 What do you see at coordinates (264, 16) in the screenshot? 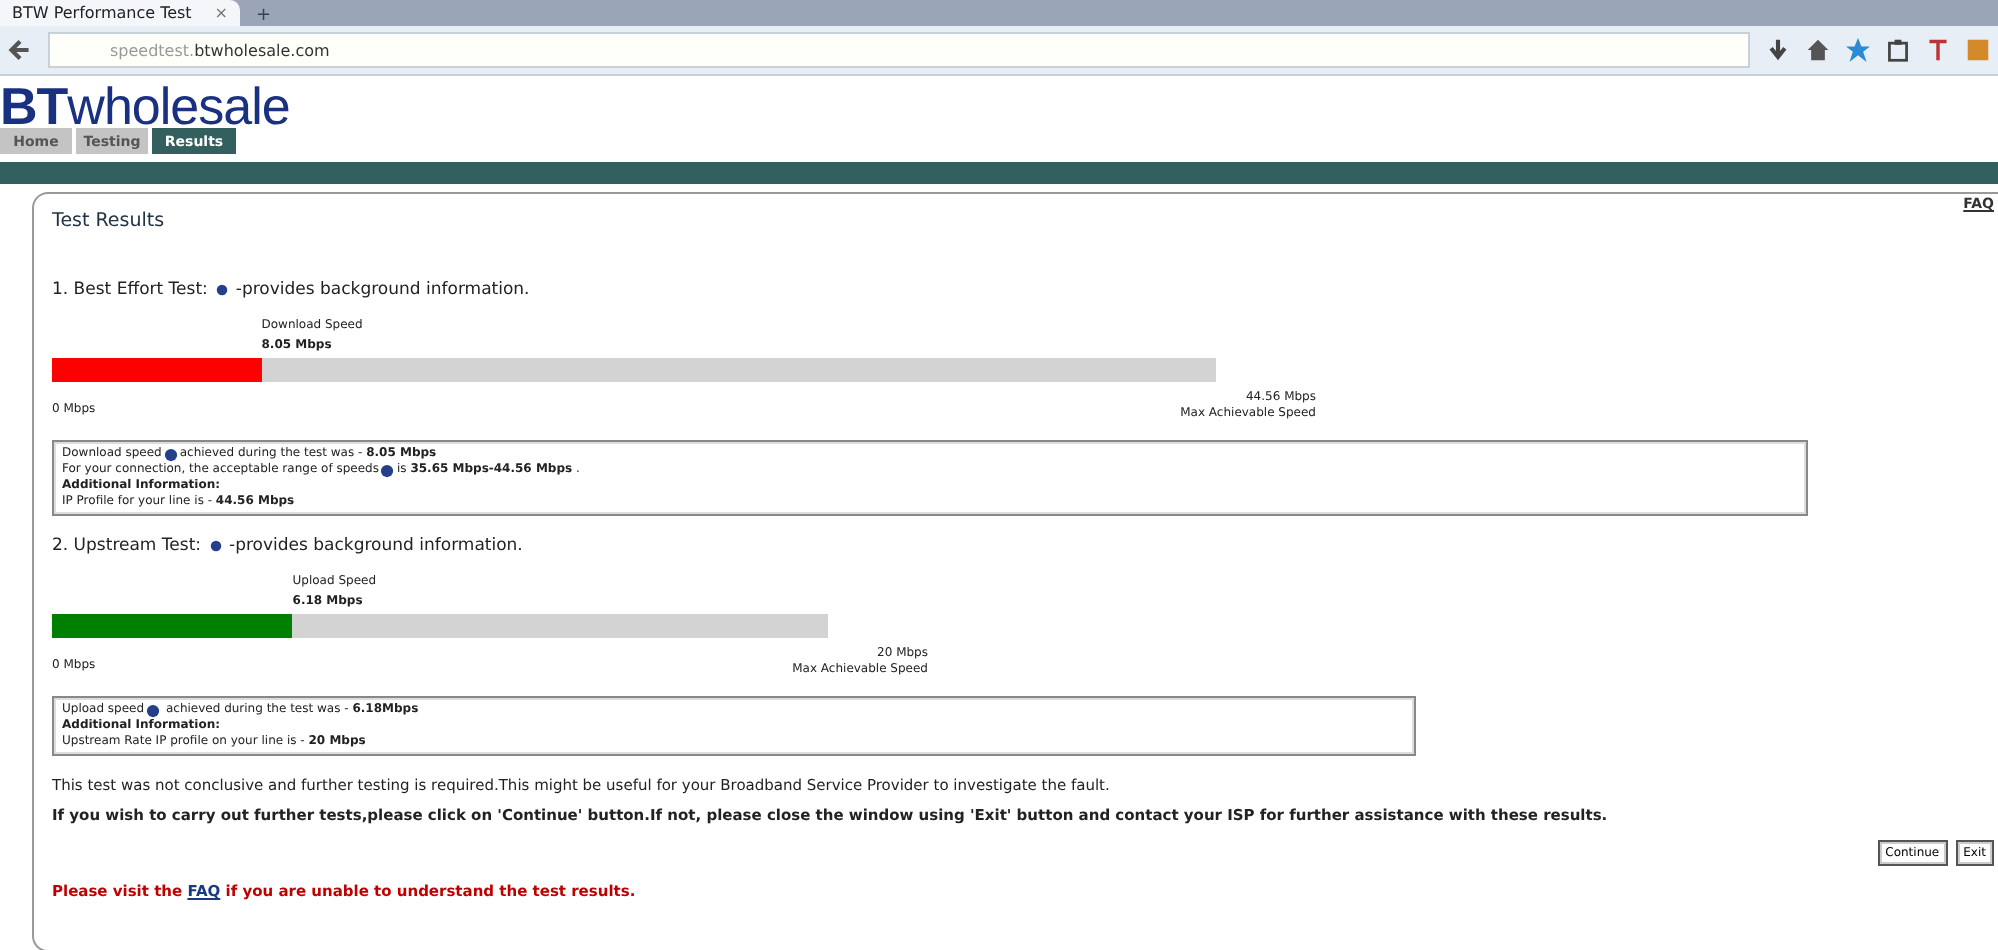
I see `new-tab-button: +` at bounding box center [264, 16].